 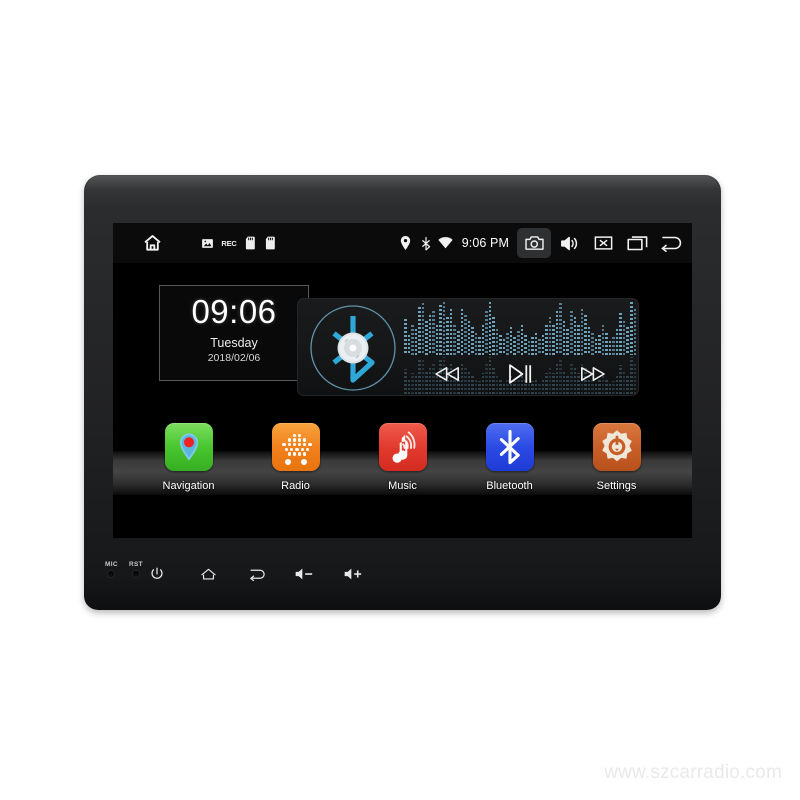 What do you see at coordinates (295, 486) in the screenshot?
I see `app-label: Radio` at bounding box center [295, 486].